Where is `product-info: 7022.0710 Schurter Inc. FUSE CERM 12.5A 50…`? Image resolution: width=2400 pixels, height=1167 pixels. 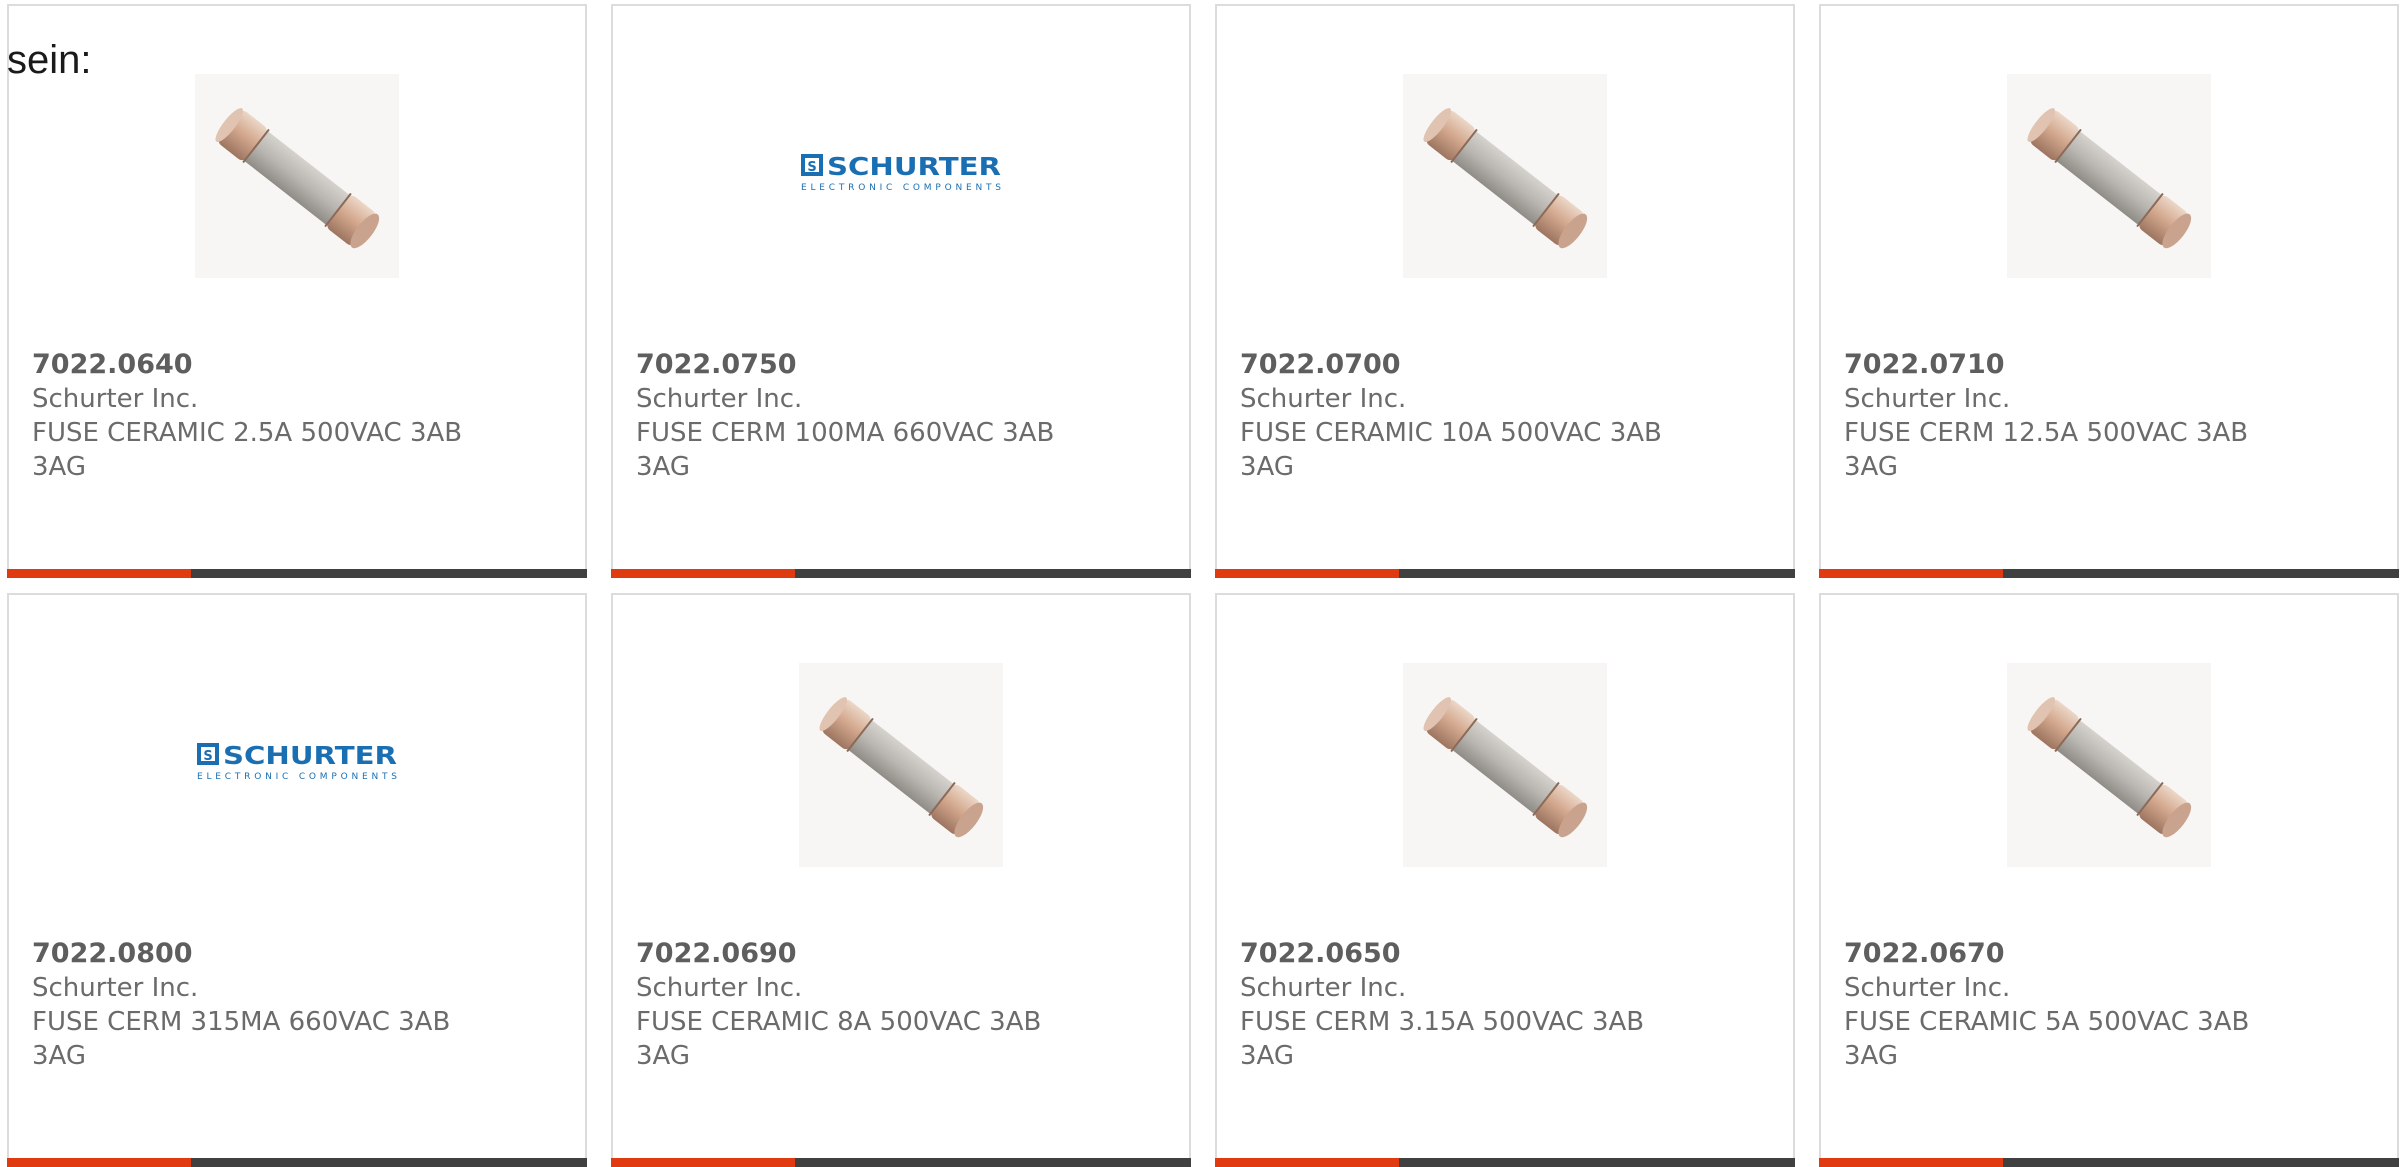
product-info: 7022.0710 Schurter Inc. FUSE CERM 12.5A 50… is located at coordinates (2064, 416).